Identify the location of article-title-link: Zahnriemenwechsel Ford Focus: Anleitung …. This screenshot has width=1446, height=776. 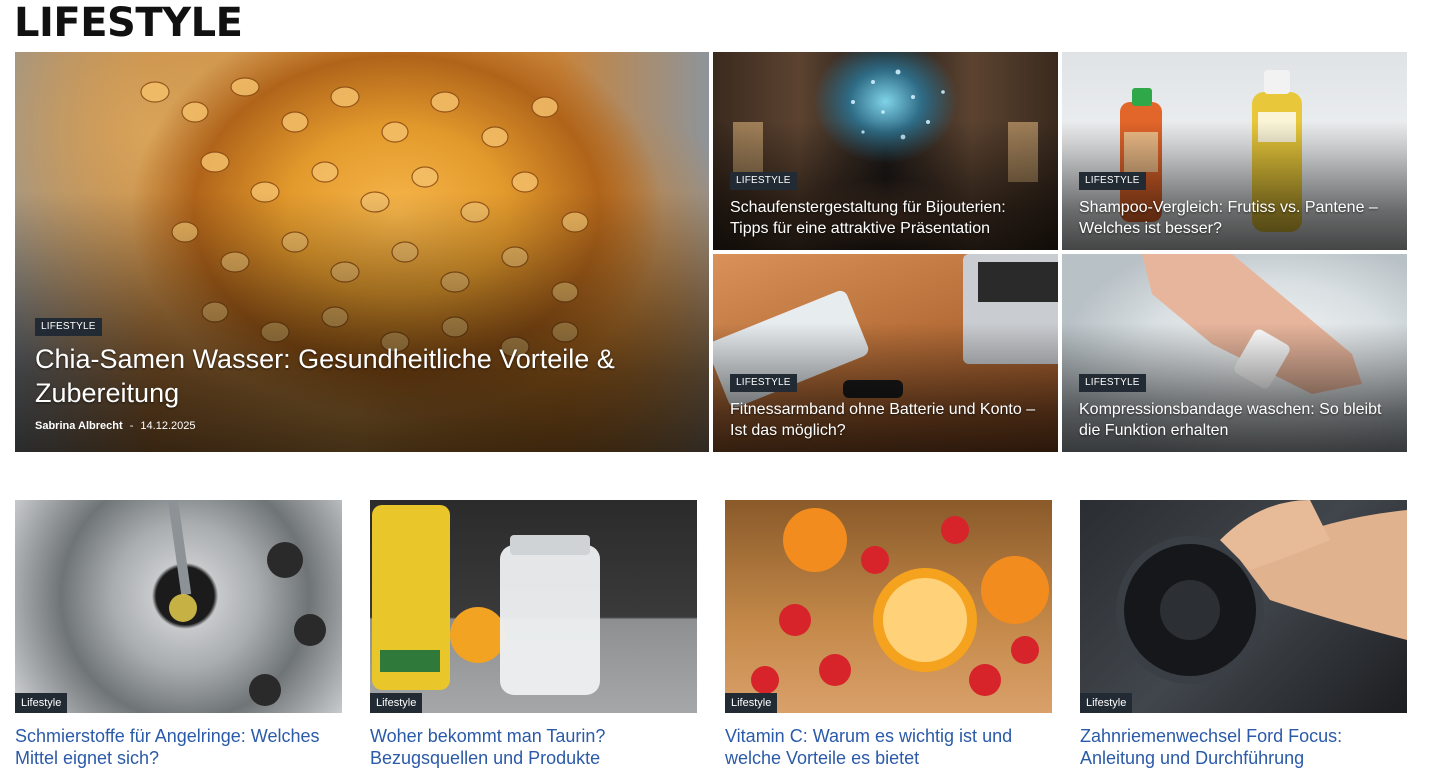
(1243, 747).